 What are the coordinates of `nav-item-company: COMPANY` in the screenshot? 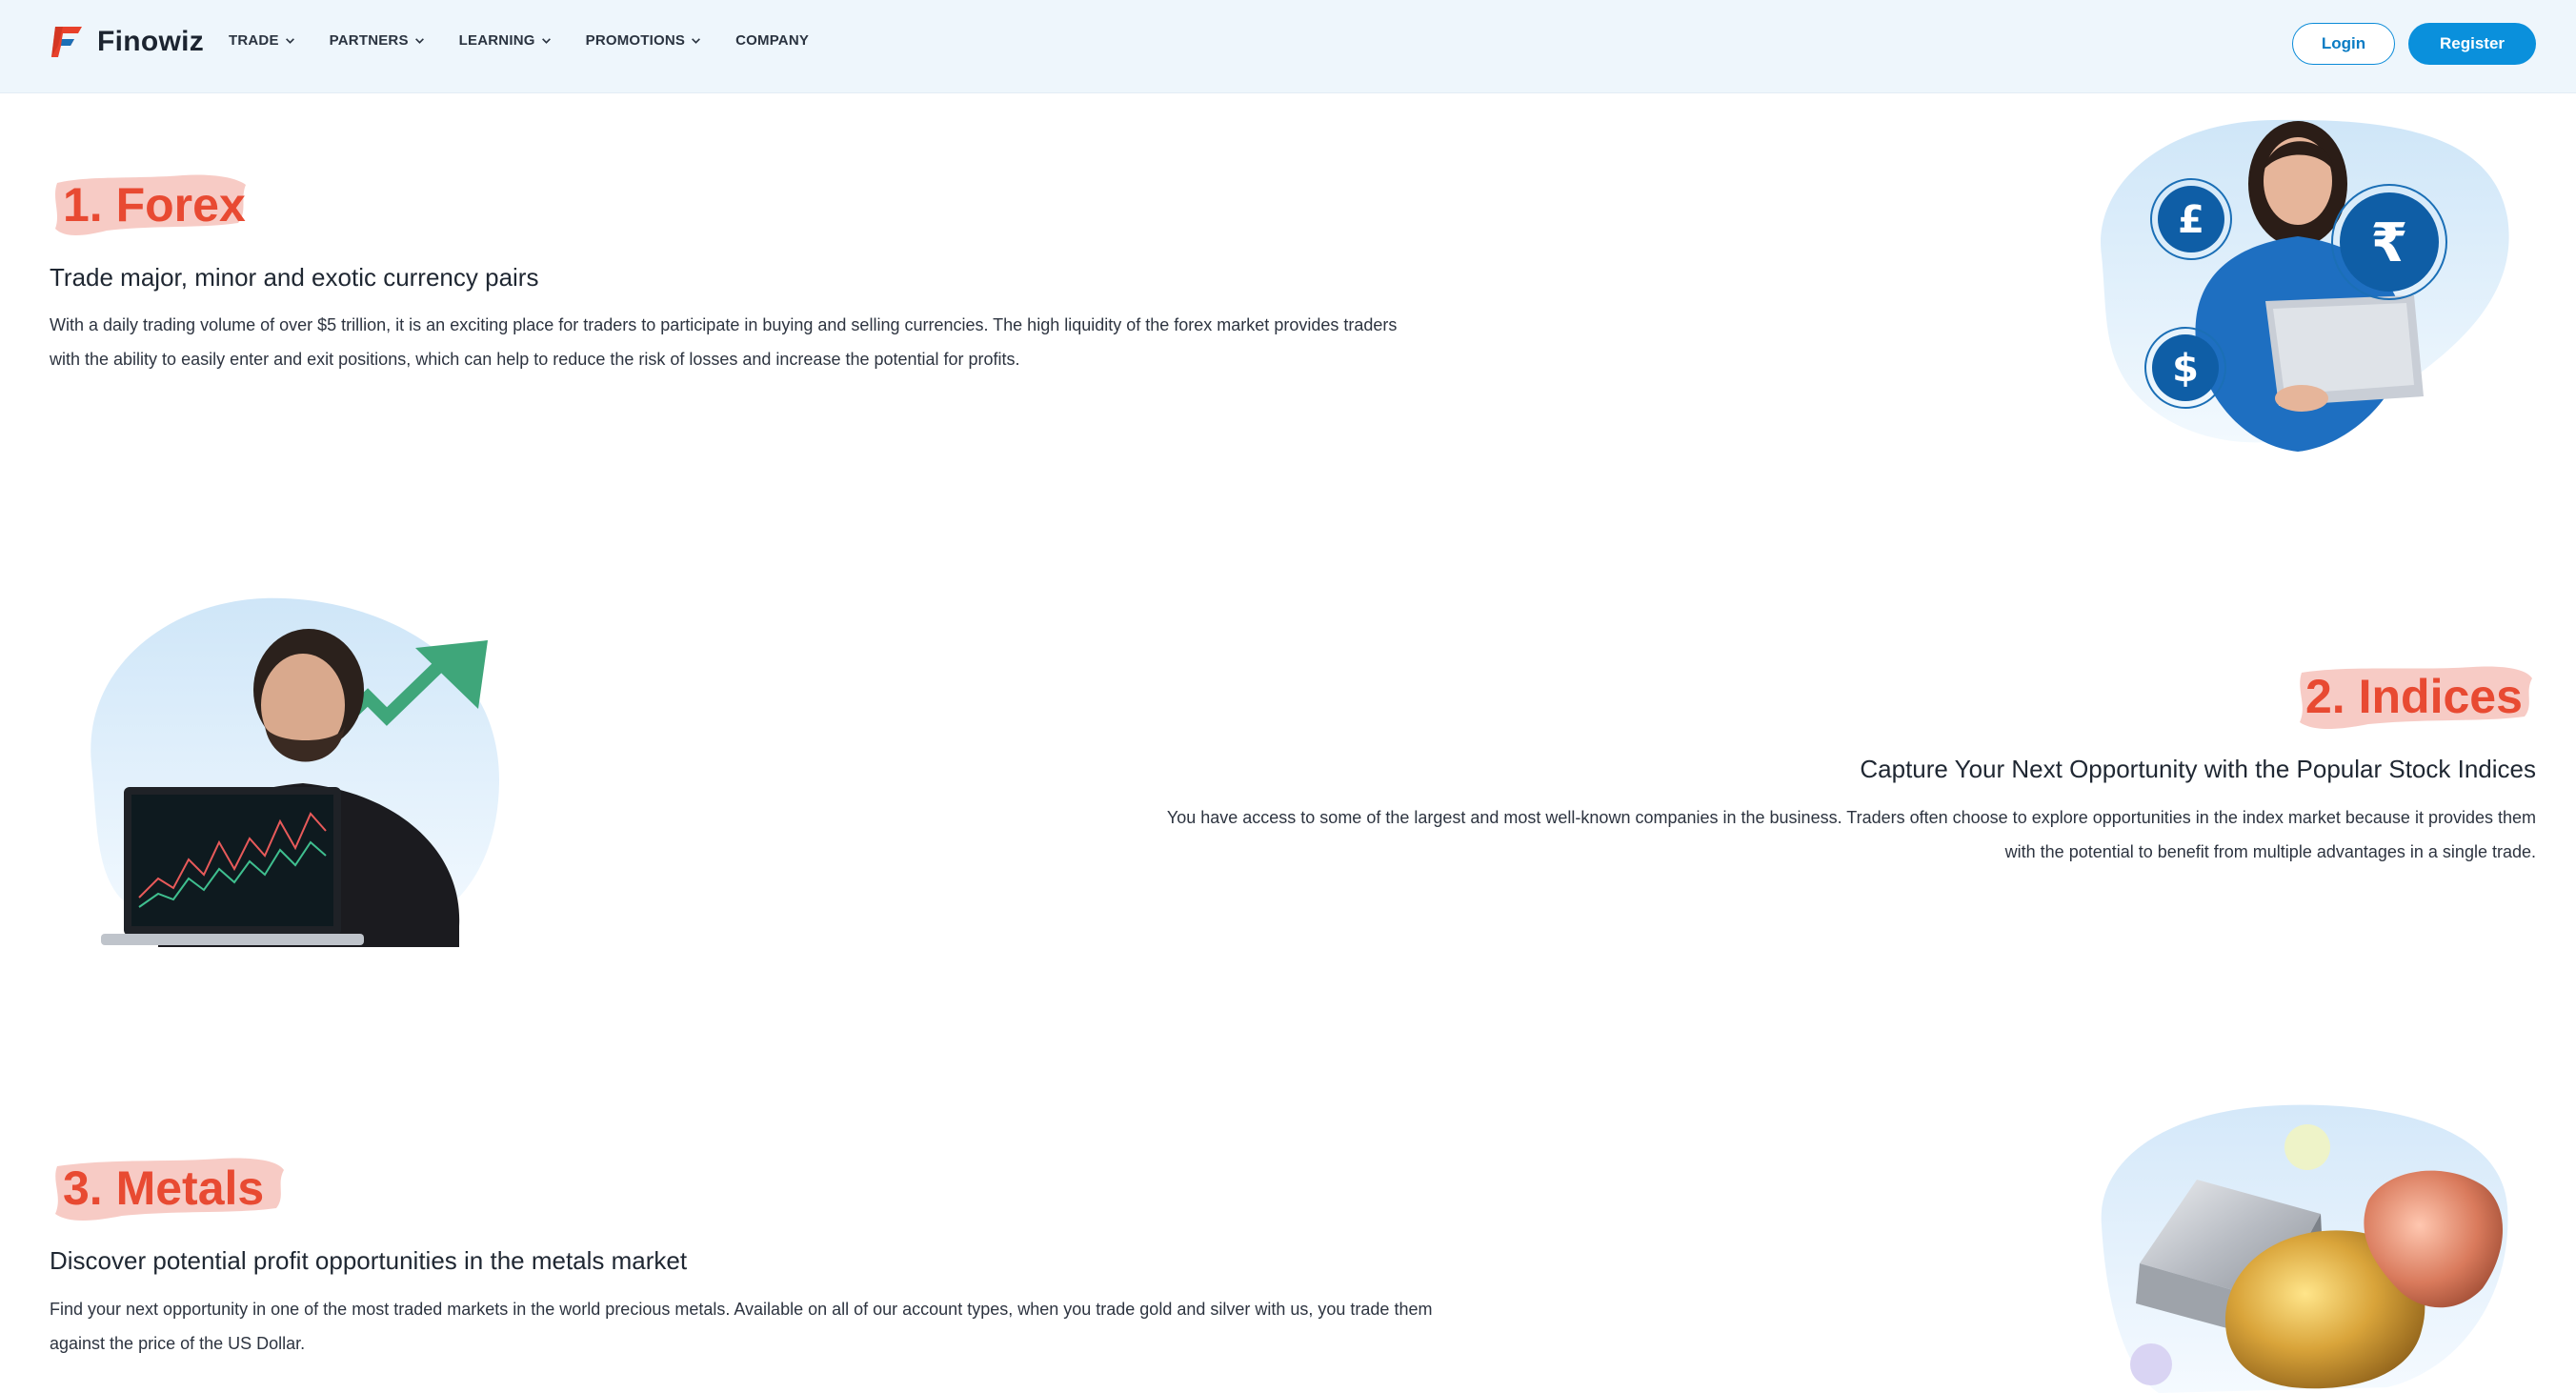 It's located at (772, 40).